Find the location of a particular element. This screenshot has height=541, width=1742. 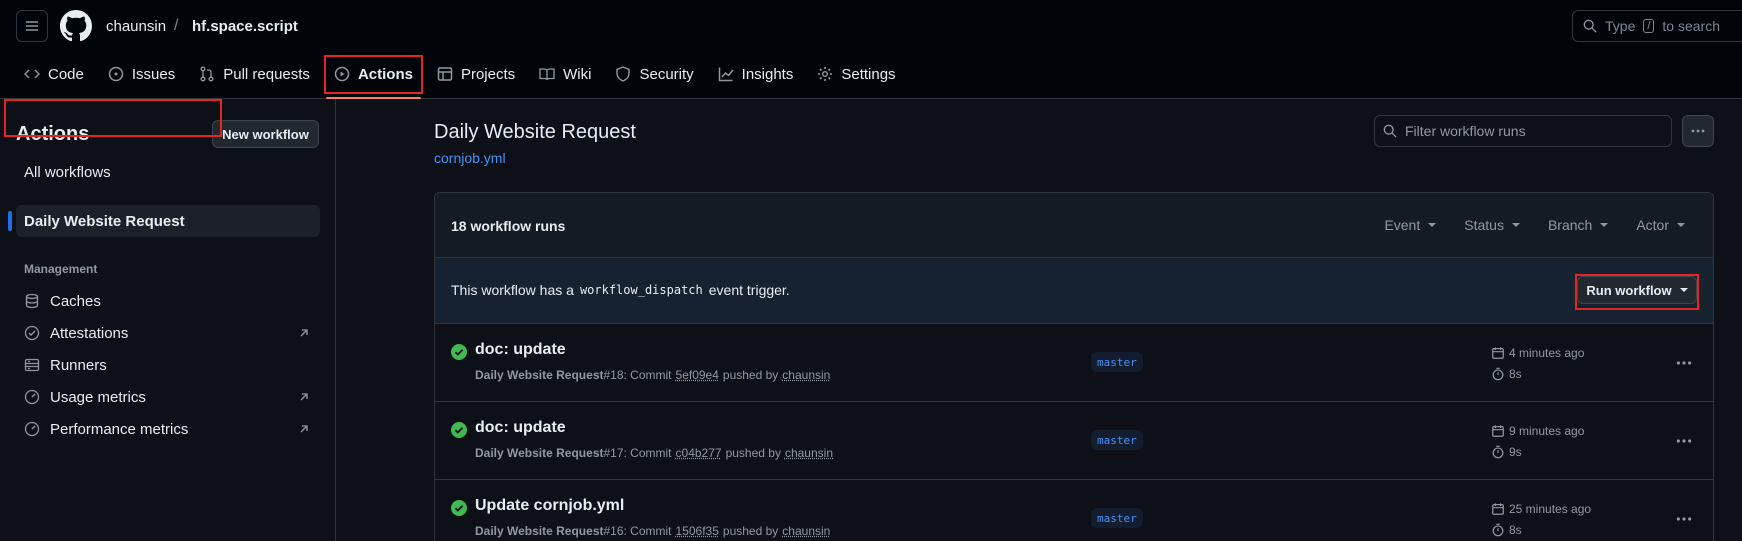

tab-actions: Actions is located at coordinates (373, 77).